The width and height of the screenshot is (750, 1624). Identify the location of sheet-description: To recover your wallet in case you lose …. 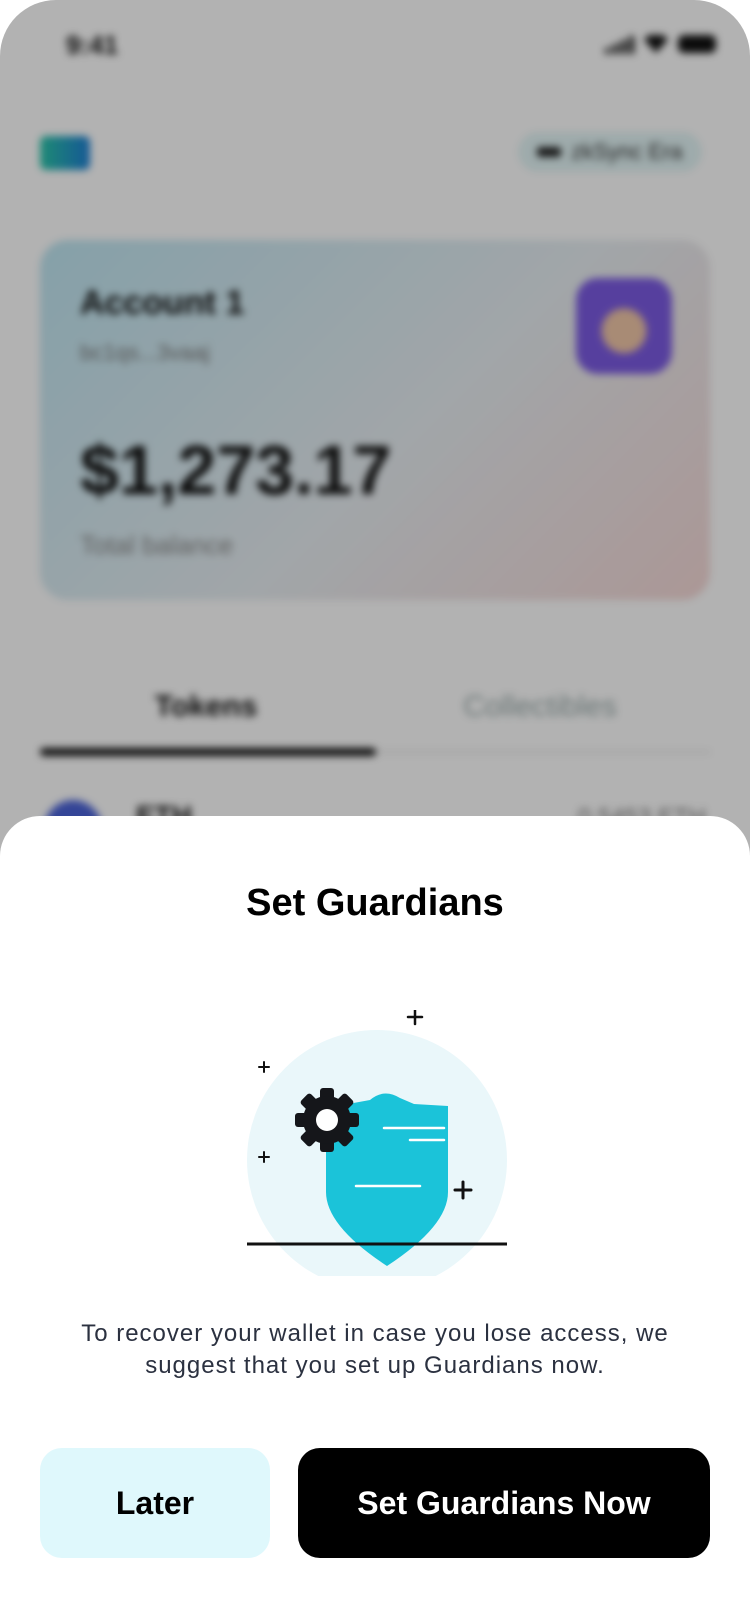
(375, 1349).